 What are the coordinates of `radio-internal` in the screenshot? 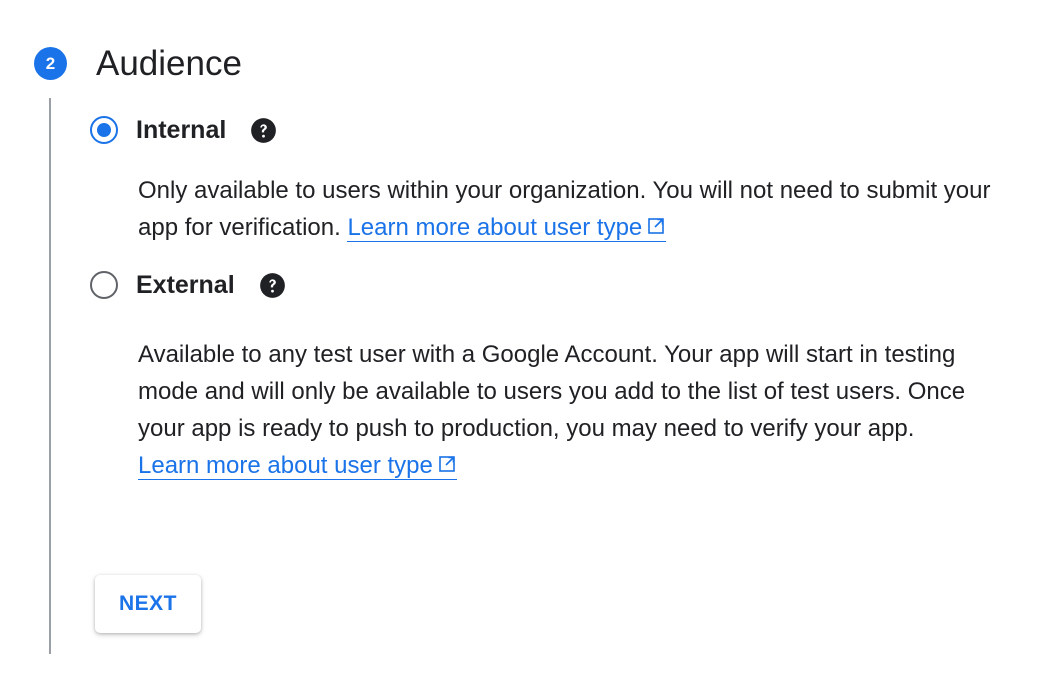 It's located at (104, 130).